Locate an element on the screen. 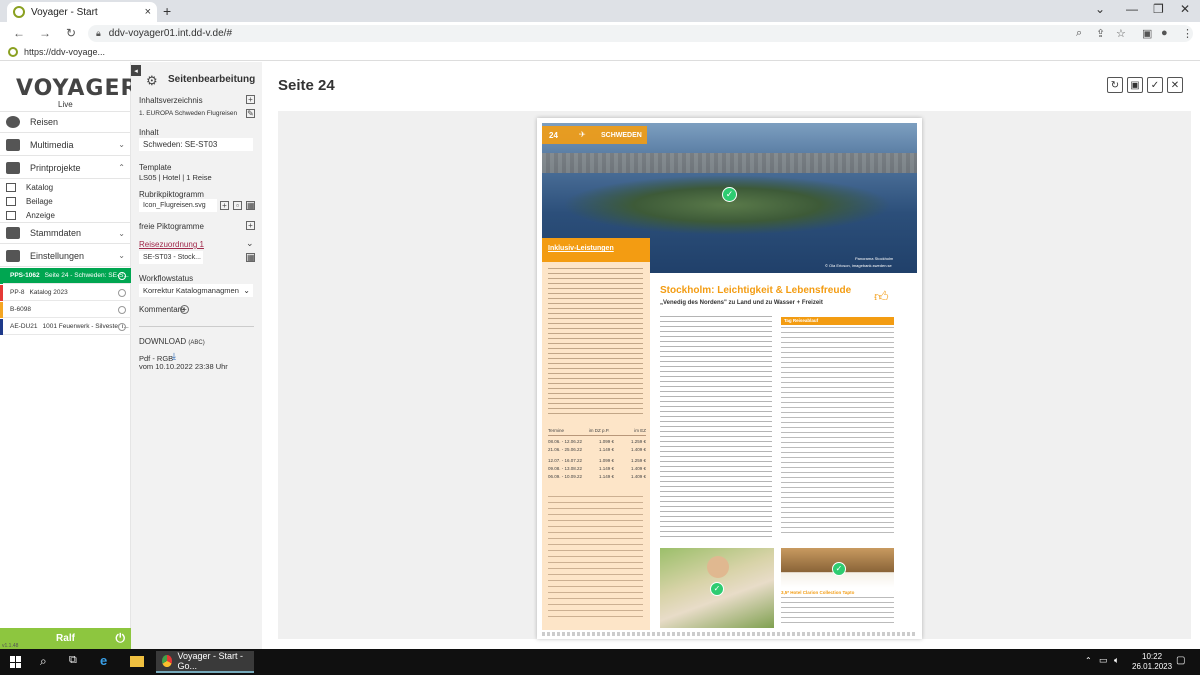 This screenshot has height=675, width=1200. share-icon: ⇪ is located at coordinates (1100, 33).